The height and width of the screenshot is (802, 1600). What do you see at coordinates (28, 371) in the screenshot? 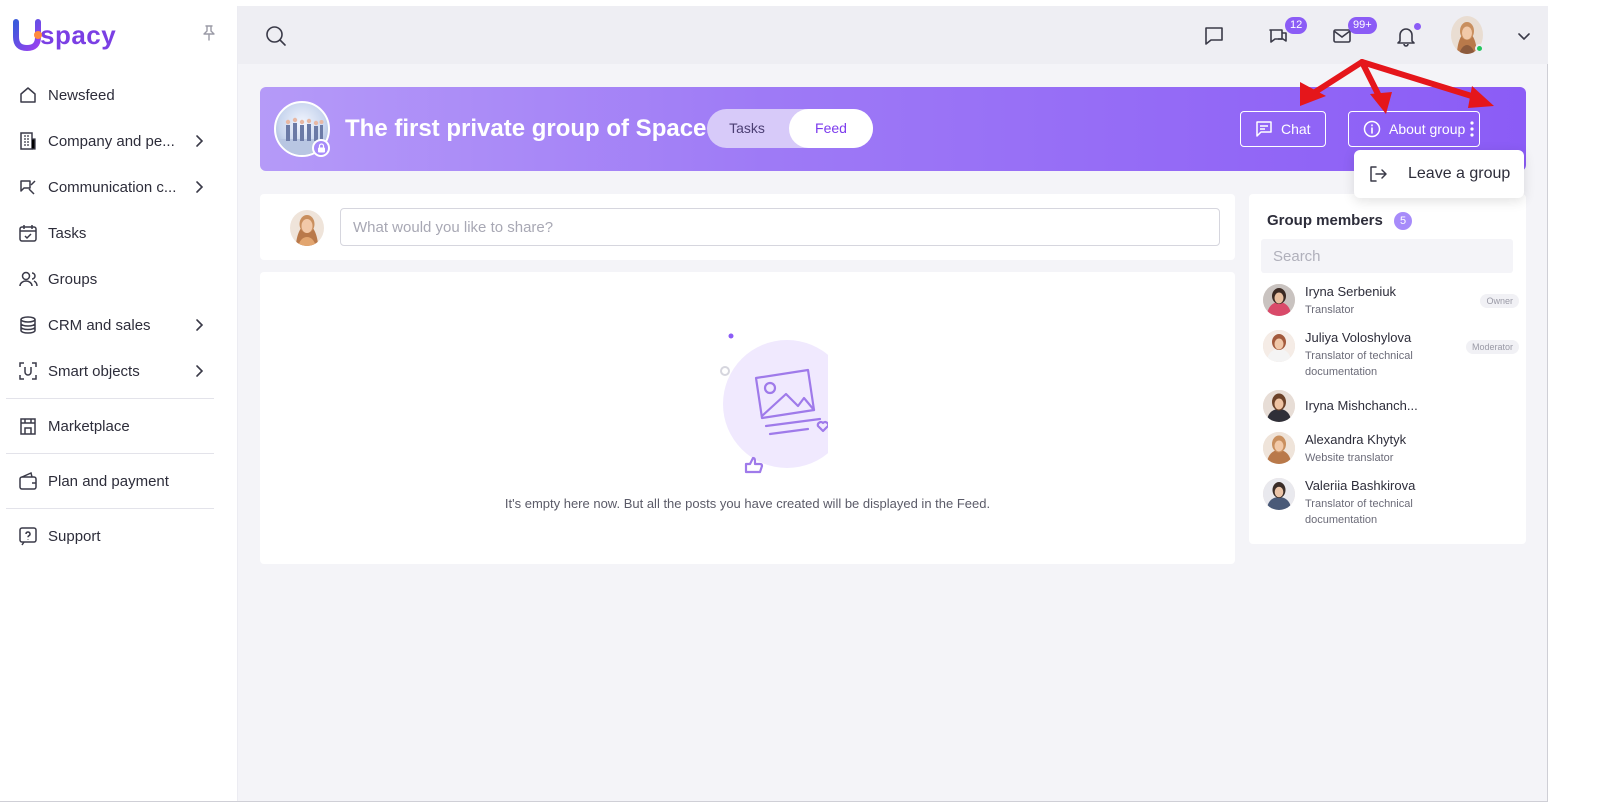
I see `smart-object-icon` at bounding box center [28, 371].